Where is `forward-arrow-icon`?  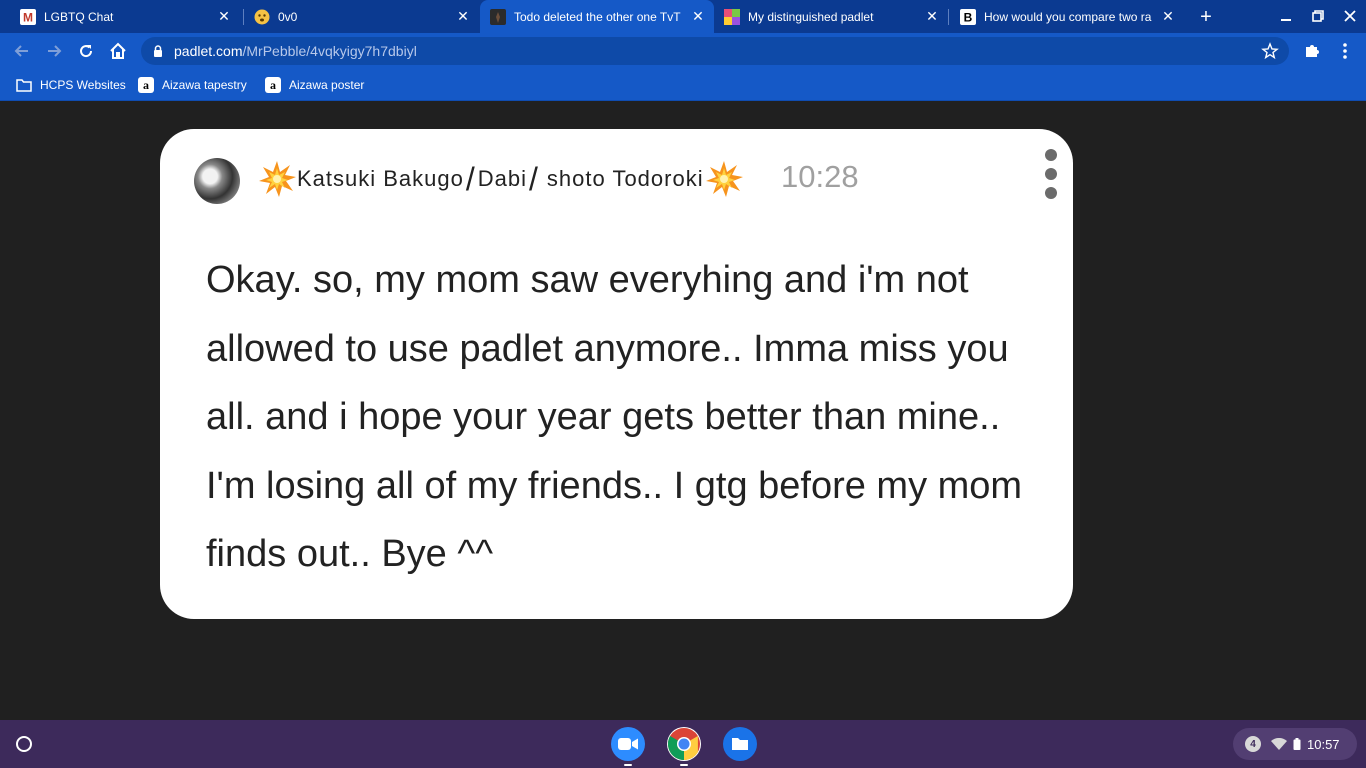
forward-arrow-icon is located at coordinates (55, 51).